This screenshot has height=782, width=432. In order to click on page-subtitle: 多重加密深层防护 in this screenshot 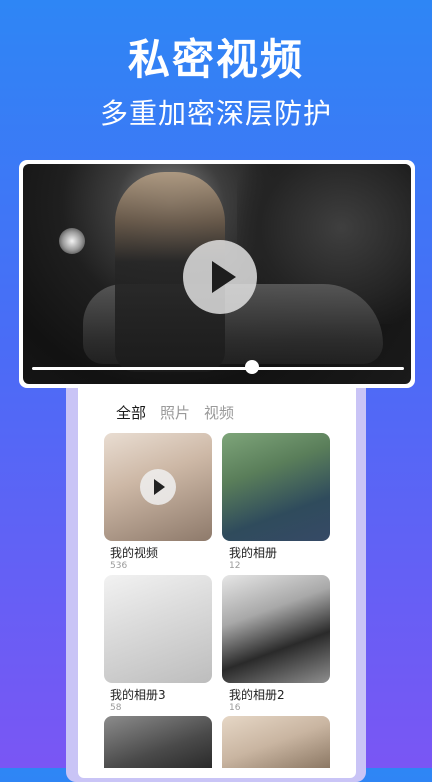, I will do `click(215, 113)`.